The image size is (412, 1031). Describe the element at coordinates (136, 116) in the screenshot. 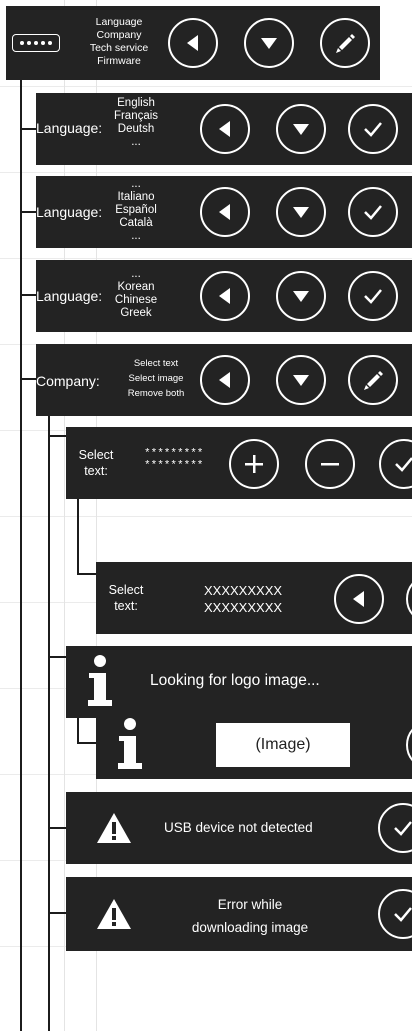

I see `option-francais: Français` at that location.